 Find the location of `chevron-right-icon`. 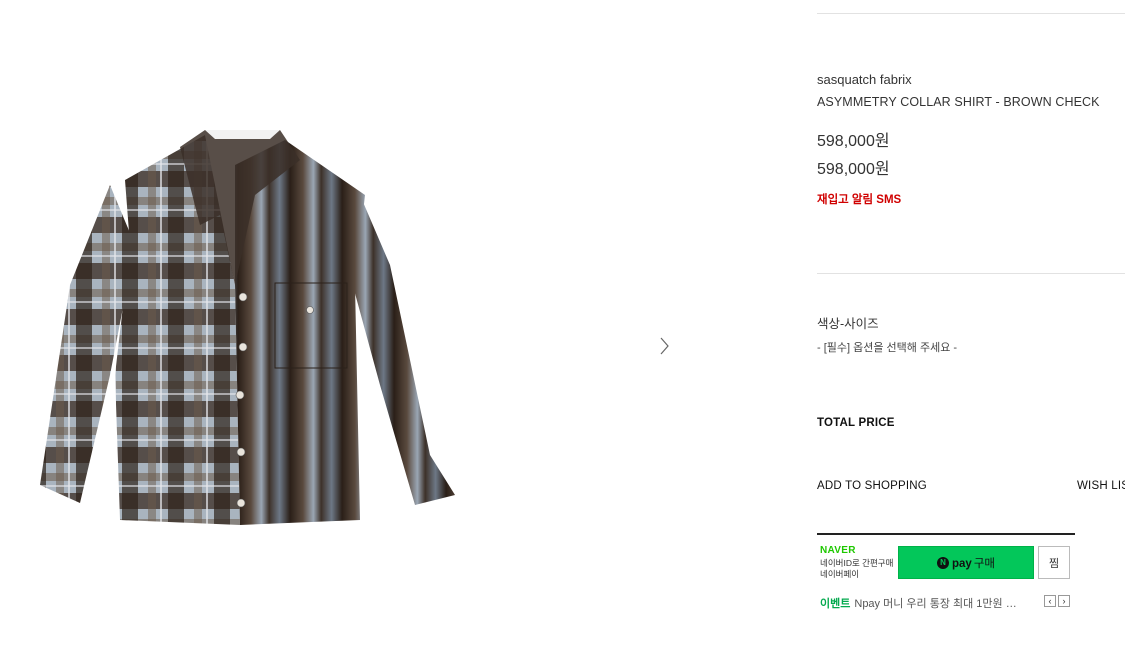

chevron-right-icon is located at coordinates (664, 346).